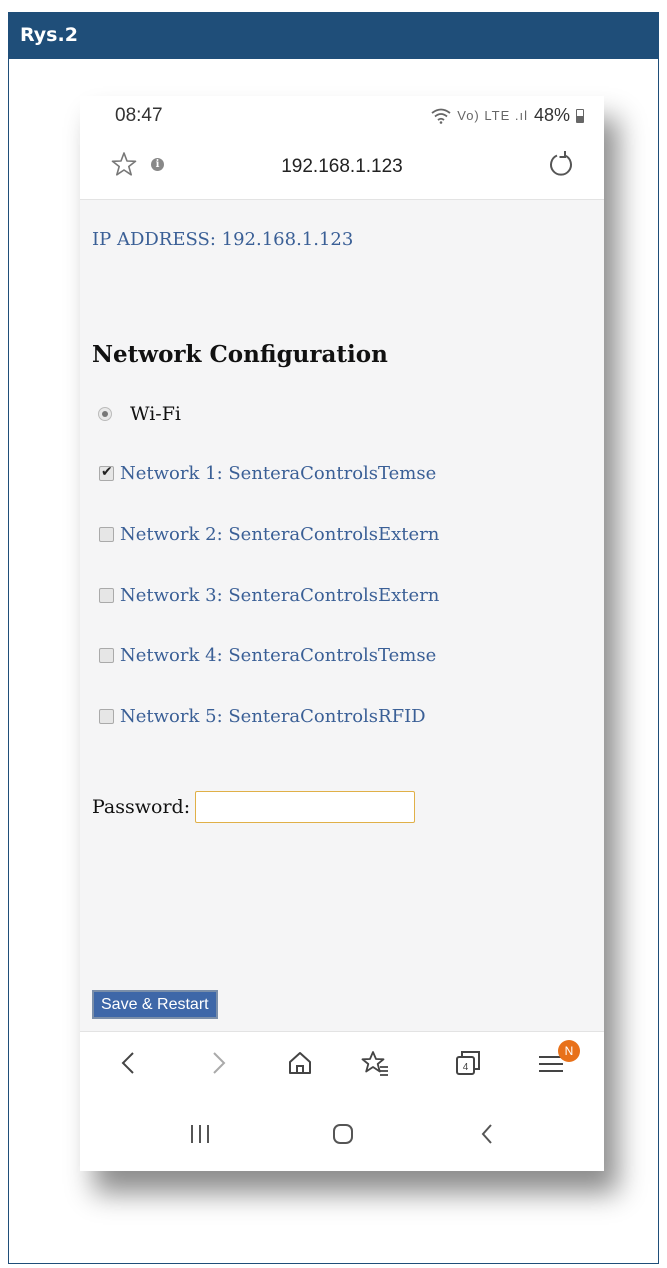 The image size is (667, 1268). What do you see at coordinates (466, 1067) in the screenshot?
I see `tab-count: 4` at bounding box center [466, 1067].